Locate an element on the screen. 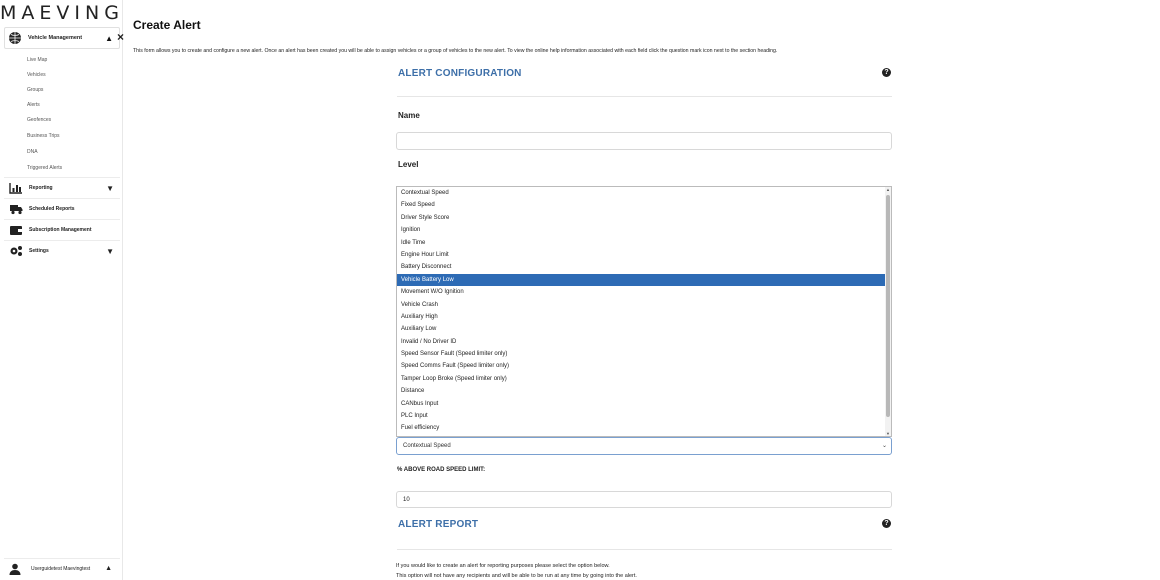 The width and height of the screenshot is (1160, 580). dropdown-option: Idle Time is located at coordinates (641, 243).